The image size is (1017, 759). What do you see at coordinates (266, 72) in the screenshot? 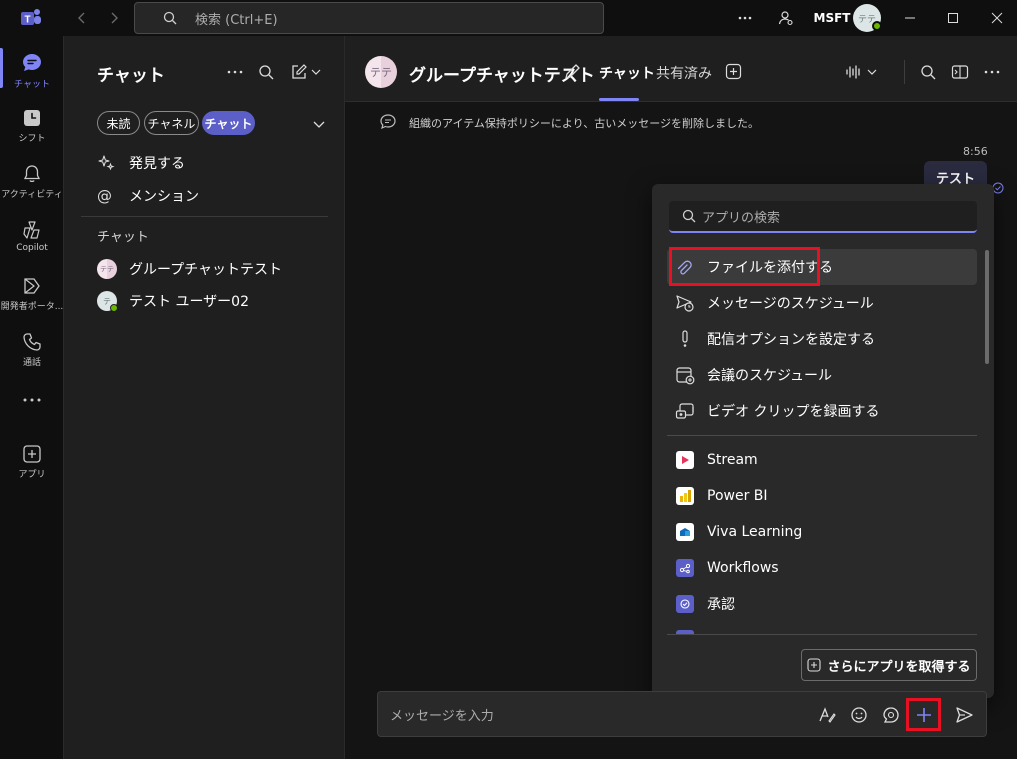
I see `chatpane-search-icon` at bounding box center [266, 72].